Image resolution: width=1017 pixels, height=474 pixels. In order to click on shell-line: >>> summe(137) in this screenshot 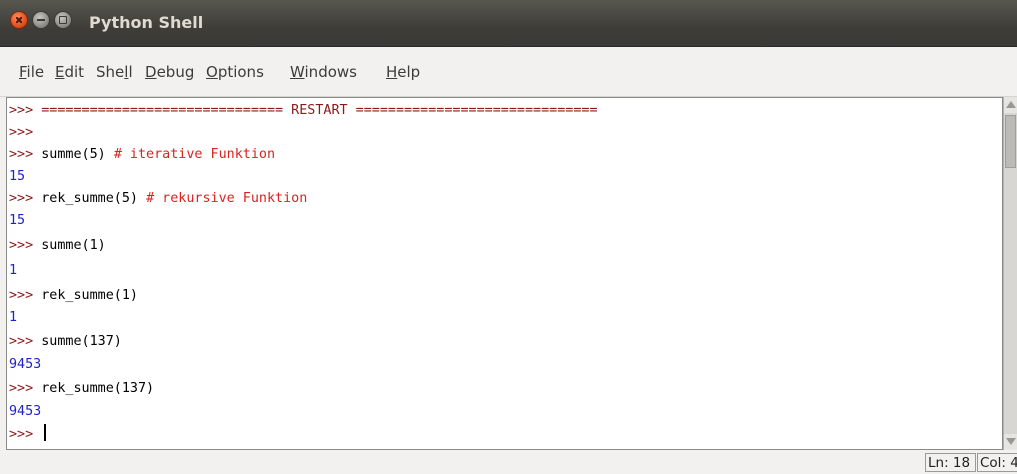, I will do `click(65, 342)`.